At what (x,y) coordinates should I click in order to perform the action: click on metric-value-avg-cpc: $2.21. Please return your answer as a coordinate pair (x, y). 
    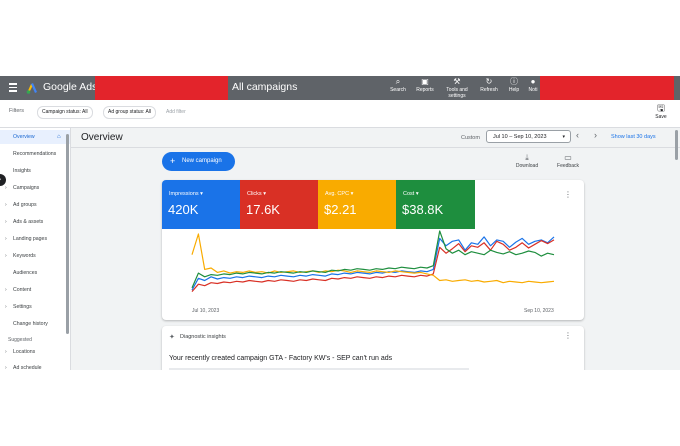
    Looking at the image, I should click on (340, 209).